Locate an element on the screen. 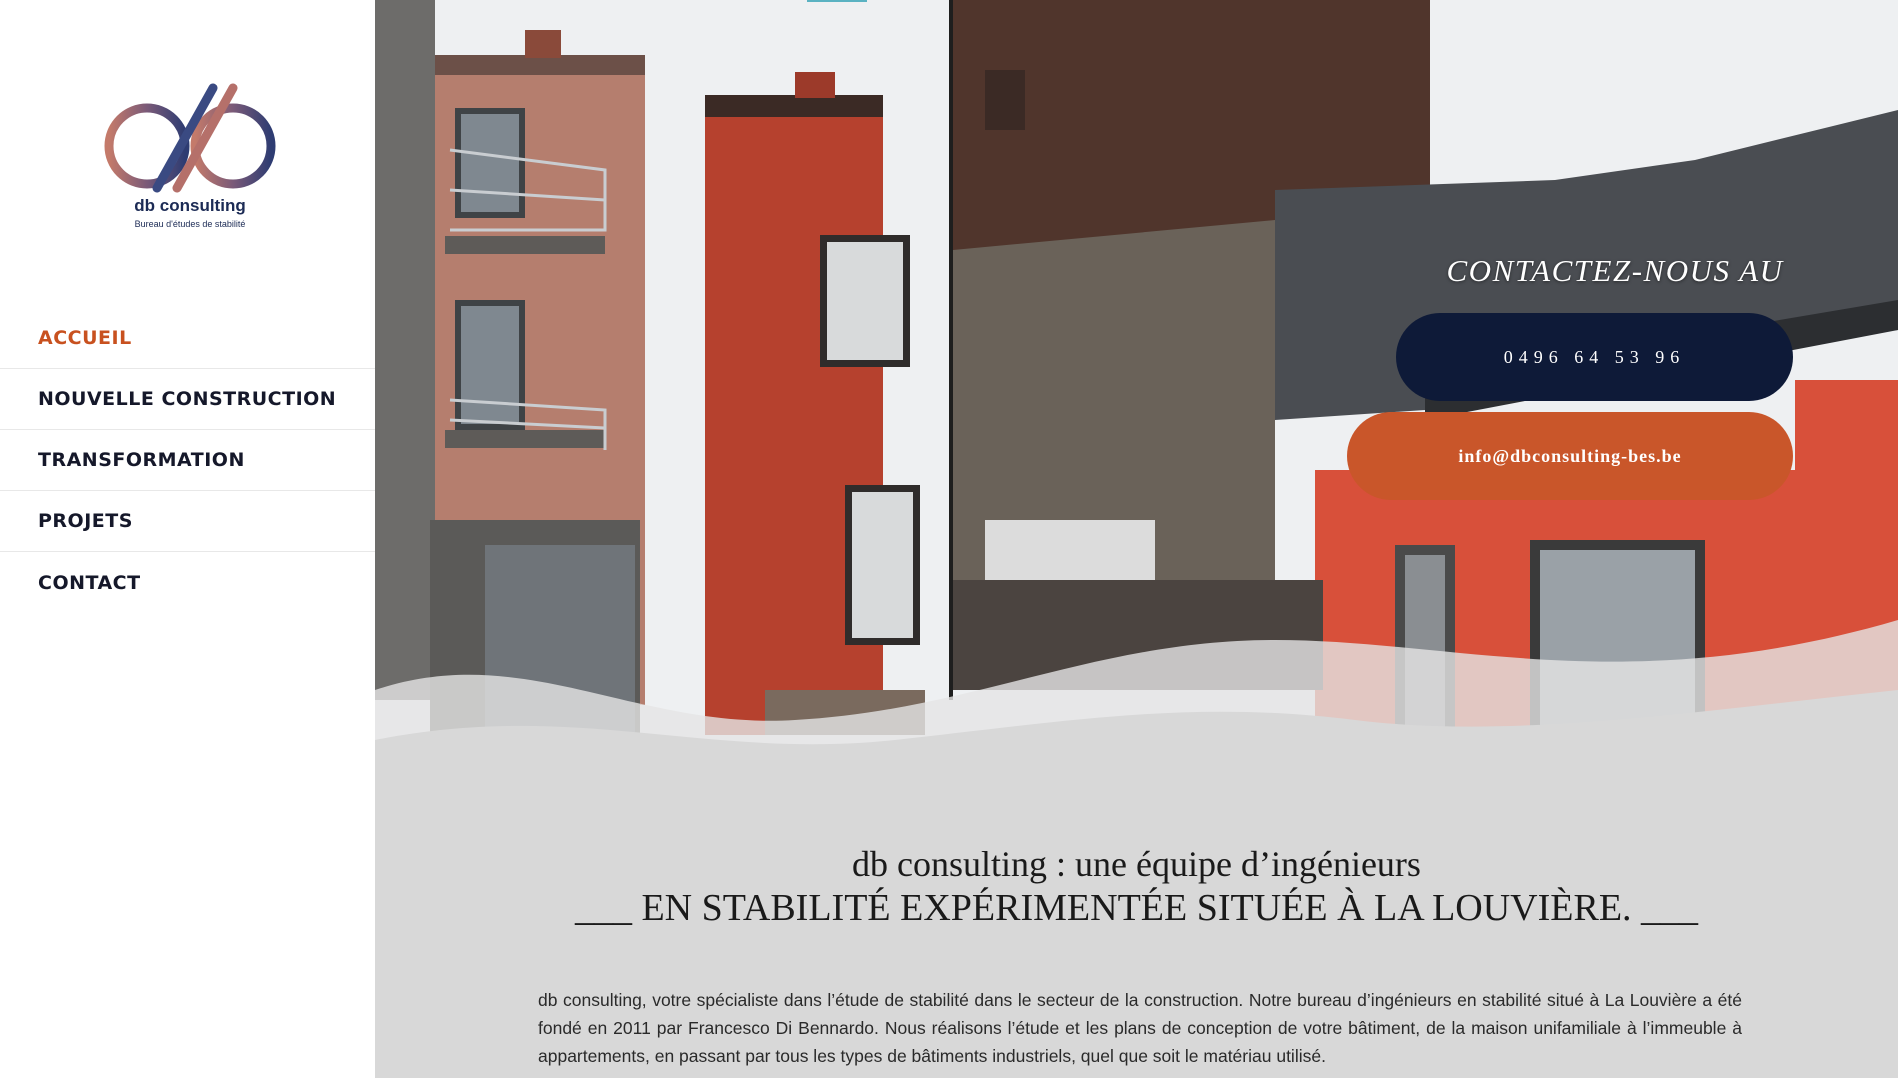  logo-name: db consulting is located at coordinates (190, 205).